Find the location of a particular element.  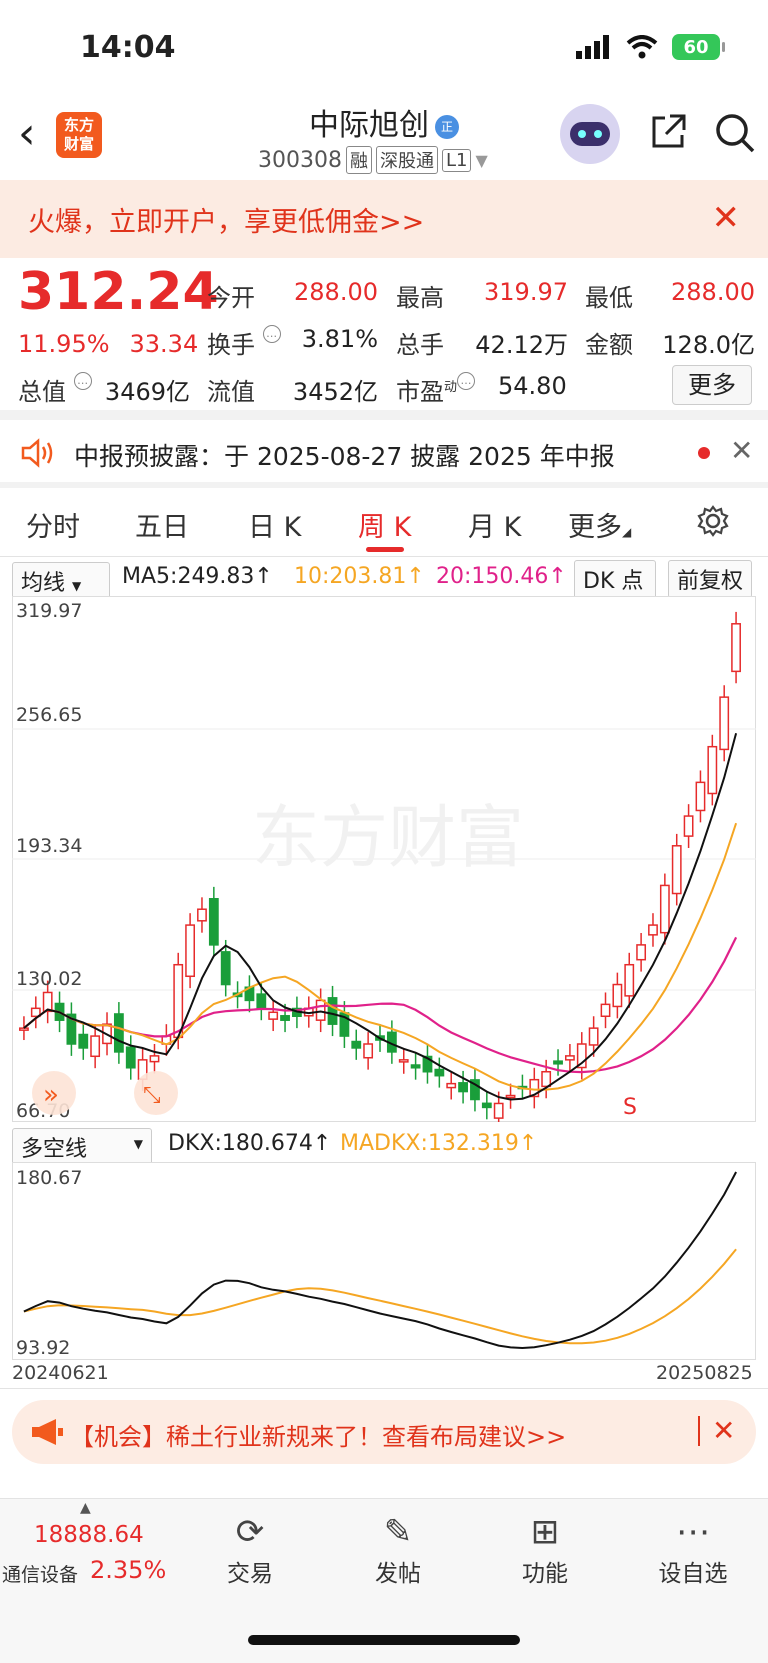

more-button: 更多 is located at coordinates (712, 385).